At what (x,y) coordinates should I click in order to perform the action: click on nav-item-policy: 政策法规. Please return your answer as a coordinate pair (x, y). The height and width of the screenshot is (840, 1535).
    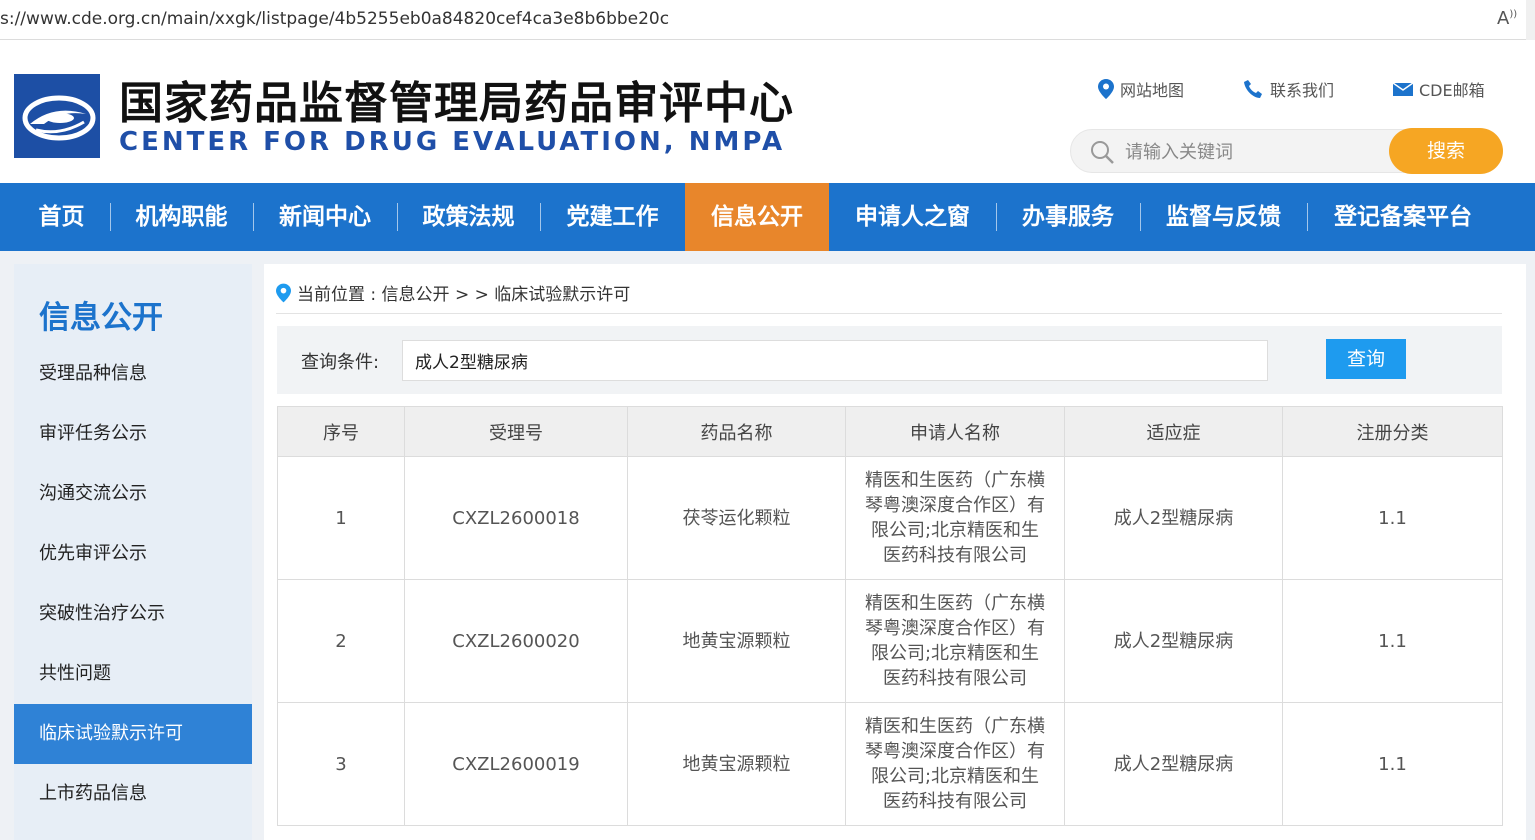
    Looking at the image, I should click on (468, 217).